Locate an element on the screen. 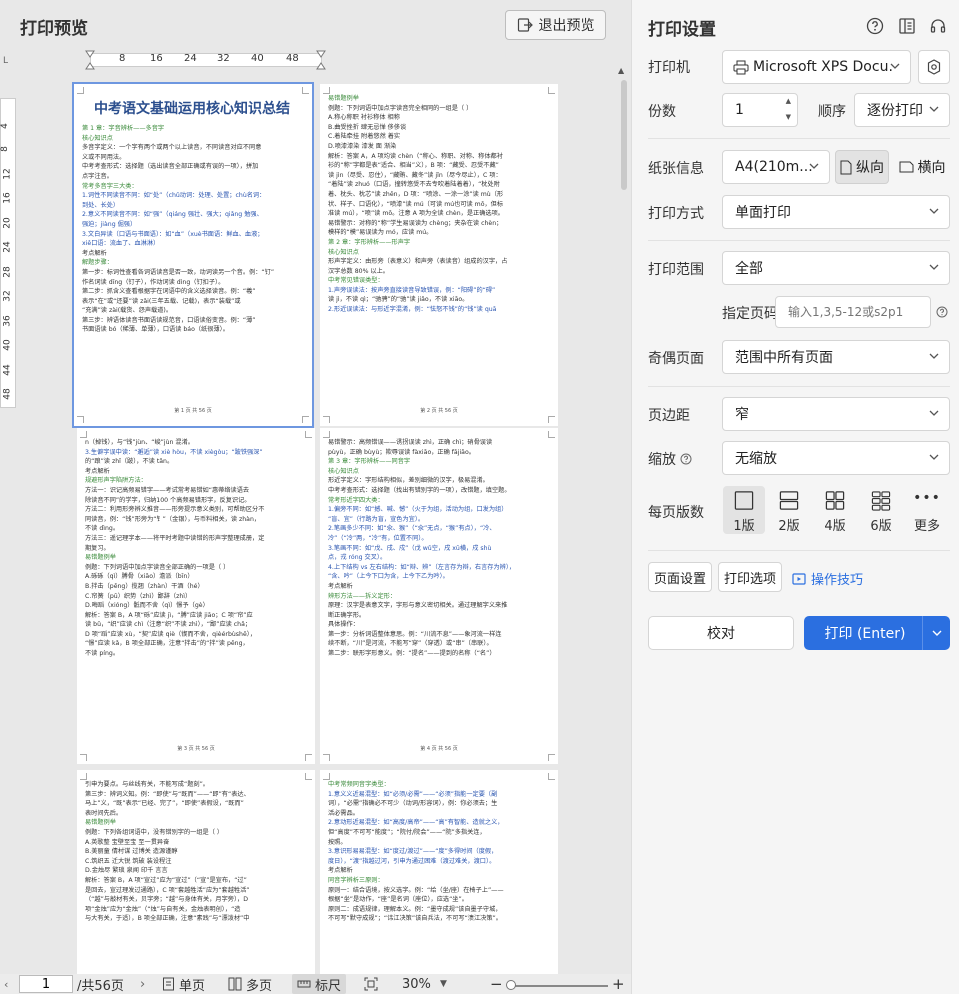 The image size is (959, 994). divider is located at coordinates (799, 386).